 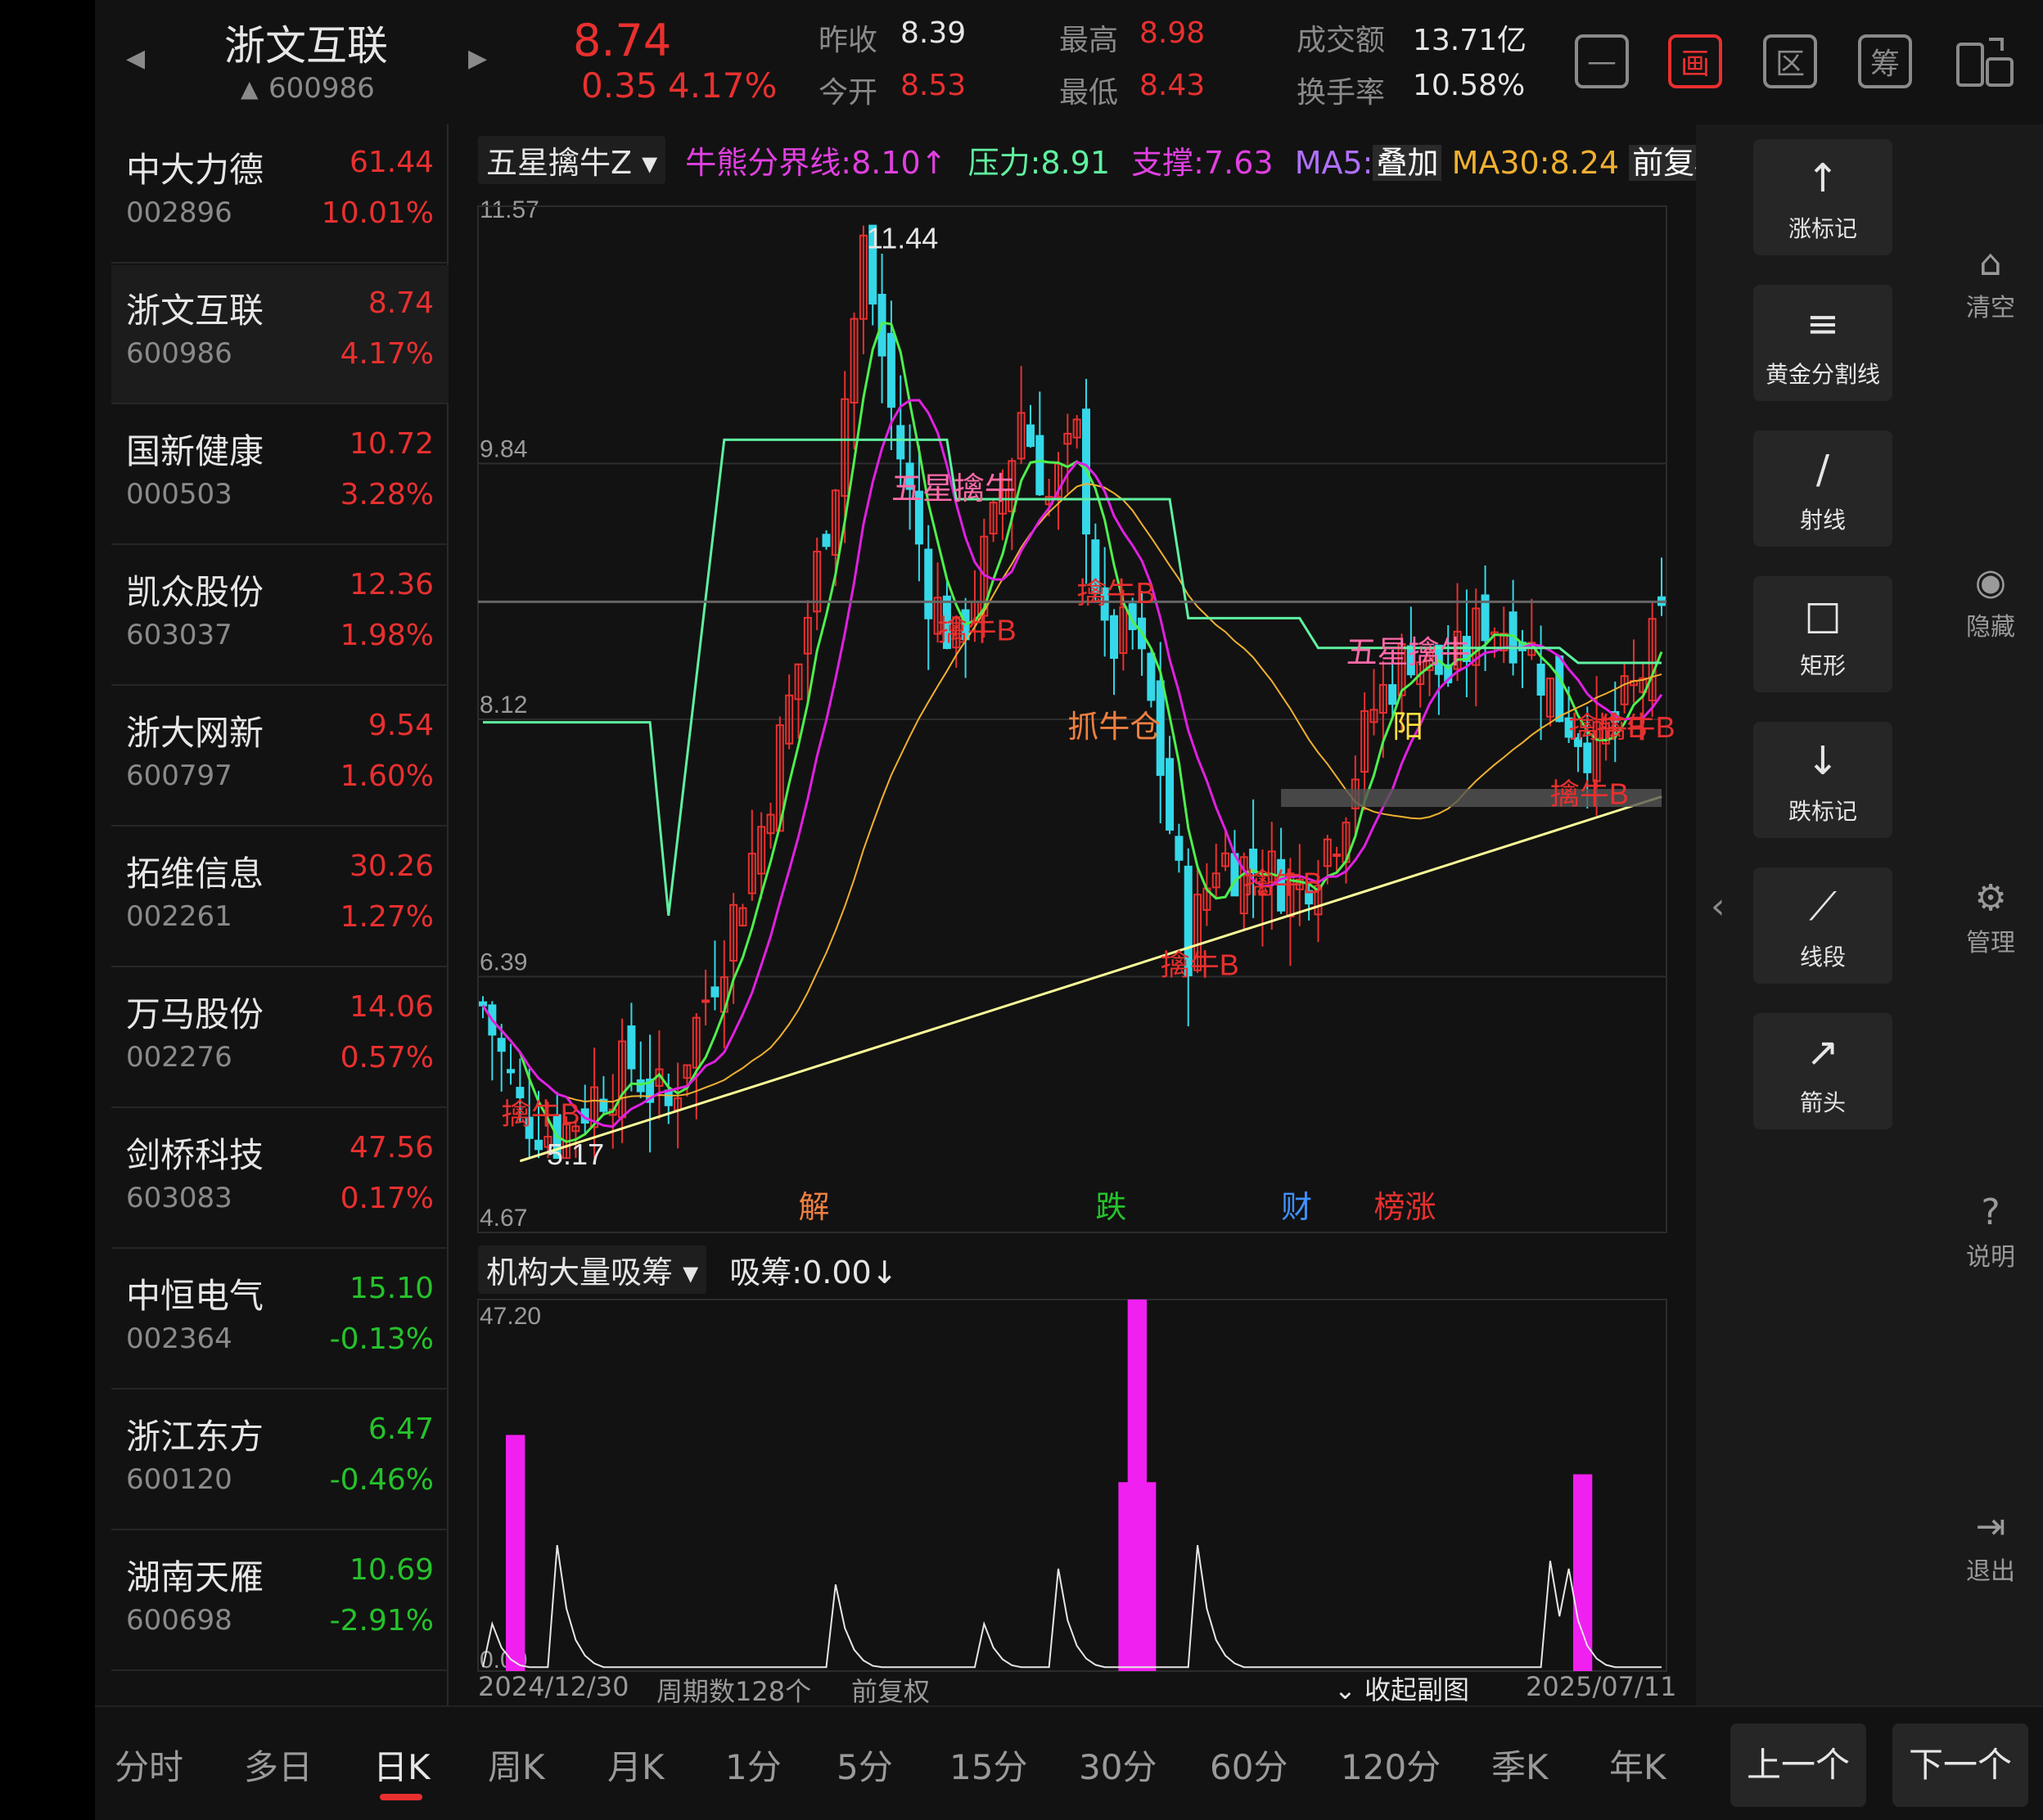 I want to click on tab-10: 120分, so click(x=1391, y=1765).